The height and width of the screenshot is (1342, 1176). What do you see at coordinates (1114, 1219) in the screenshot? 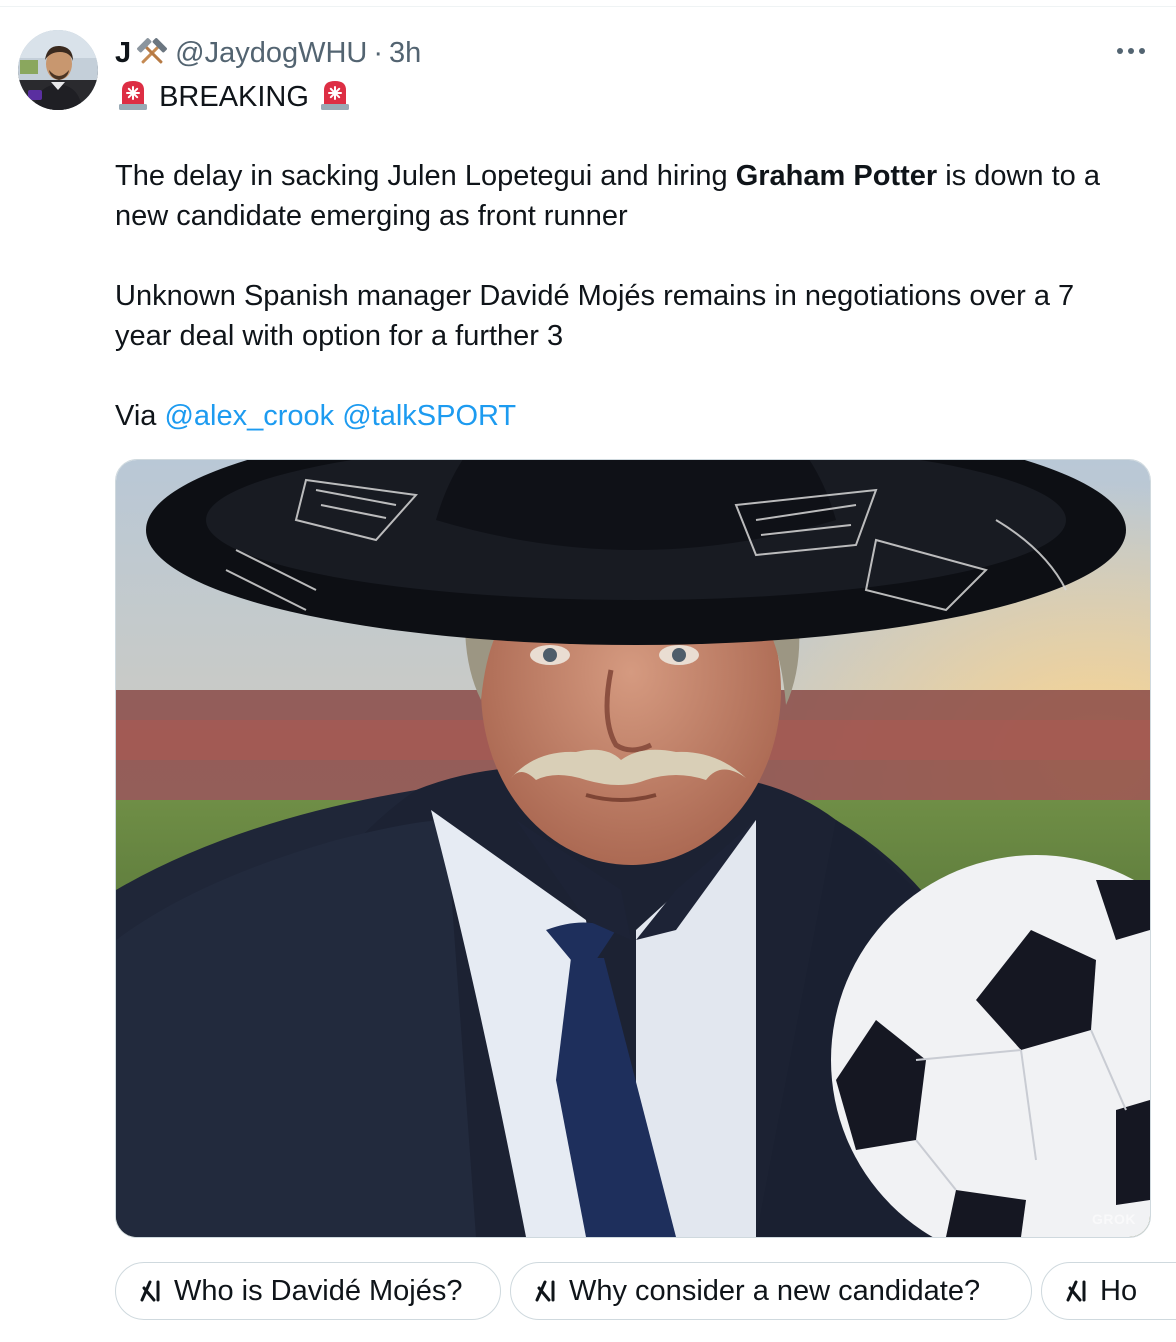
I see `grok-watermark: GROK` at bounding box center [1114, 1219].